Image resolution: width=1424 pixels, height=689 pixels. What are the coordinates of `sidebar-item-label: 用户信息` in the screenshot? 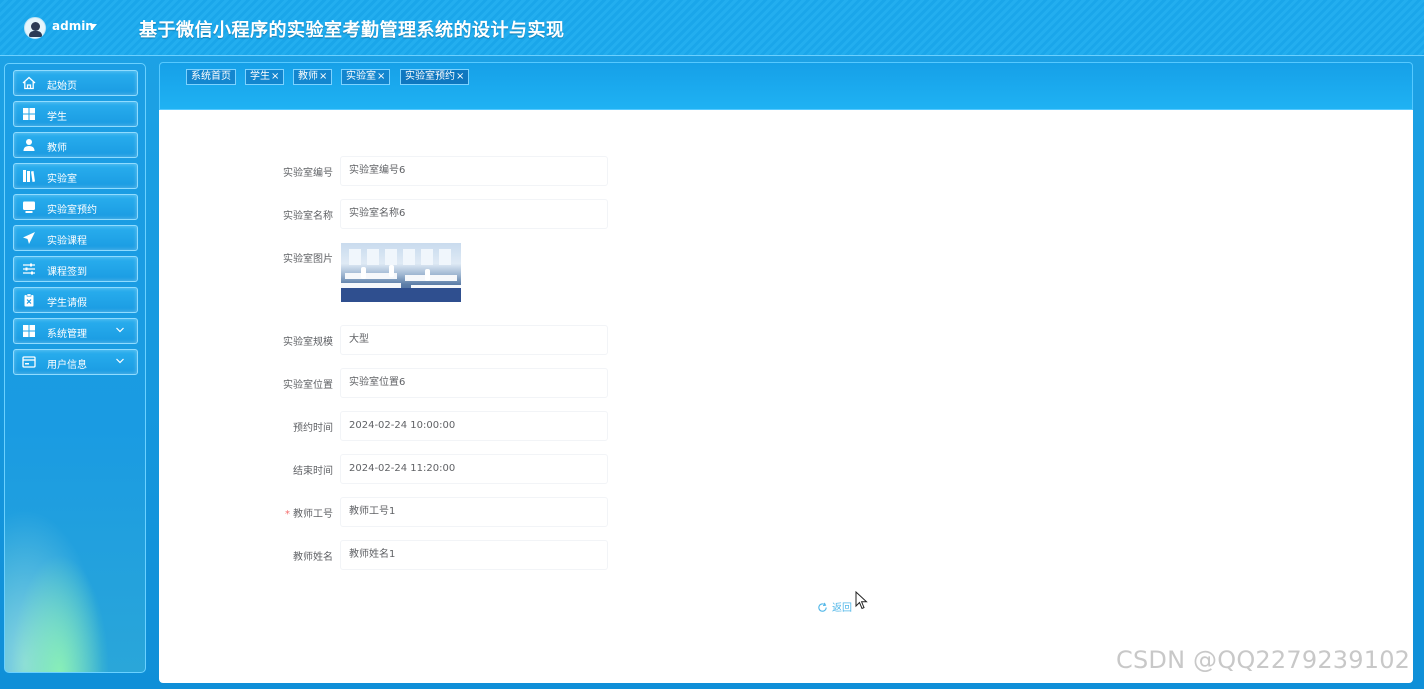 It's located at (67, 365).